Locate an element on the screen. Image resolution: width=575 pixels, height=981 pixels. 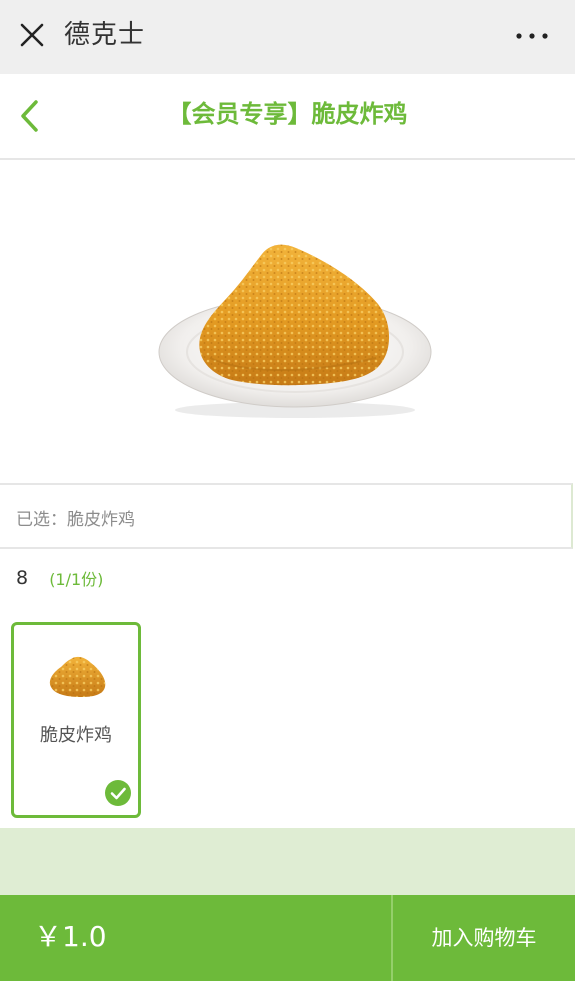
page-title: 【会员专享】脆皮炸鸡 is located at coordinates (287, 114).